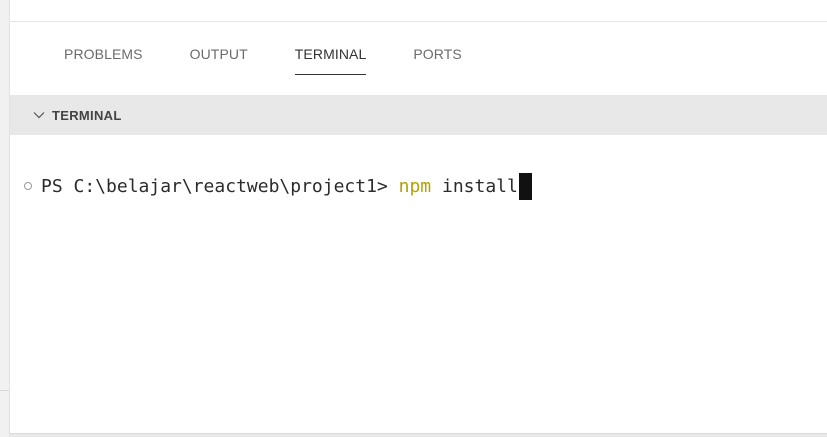 The width and height of the screenshot is (827, 437). Describe the element at coordinates (418, 435) in the screenshot. I see `panel-bottom-border` at that location.